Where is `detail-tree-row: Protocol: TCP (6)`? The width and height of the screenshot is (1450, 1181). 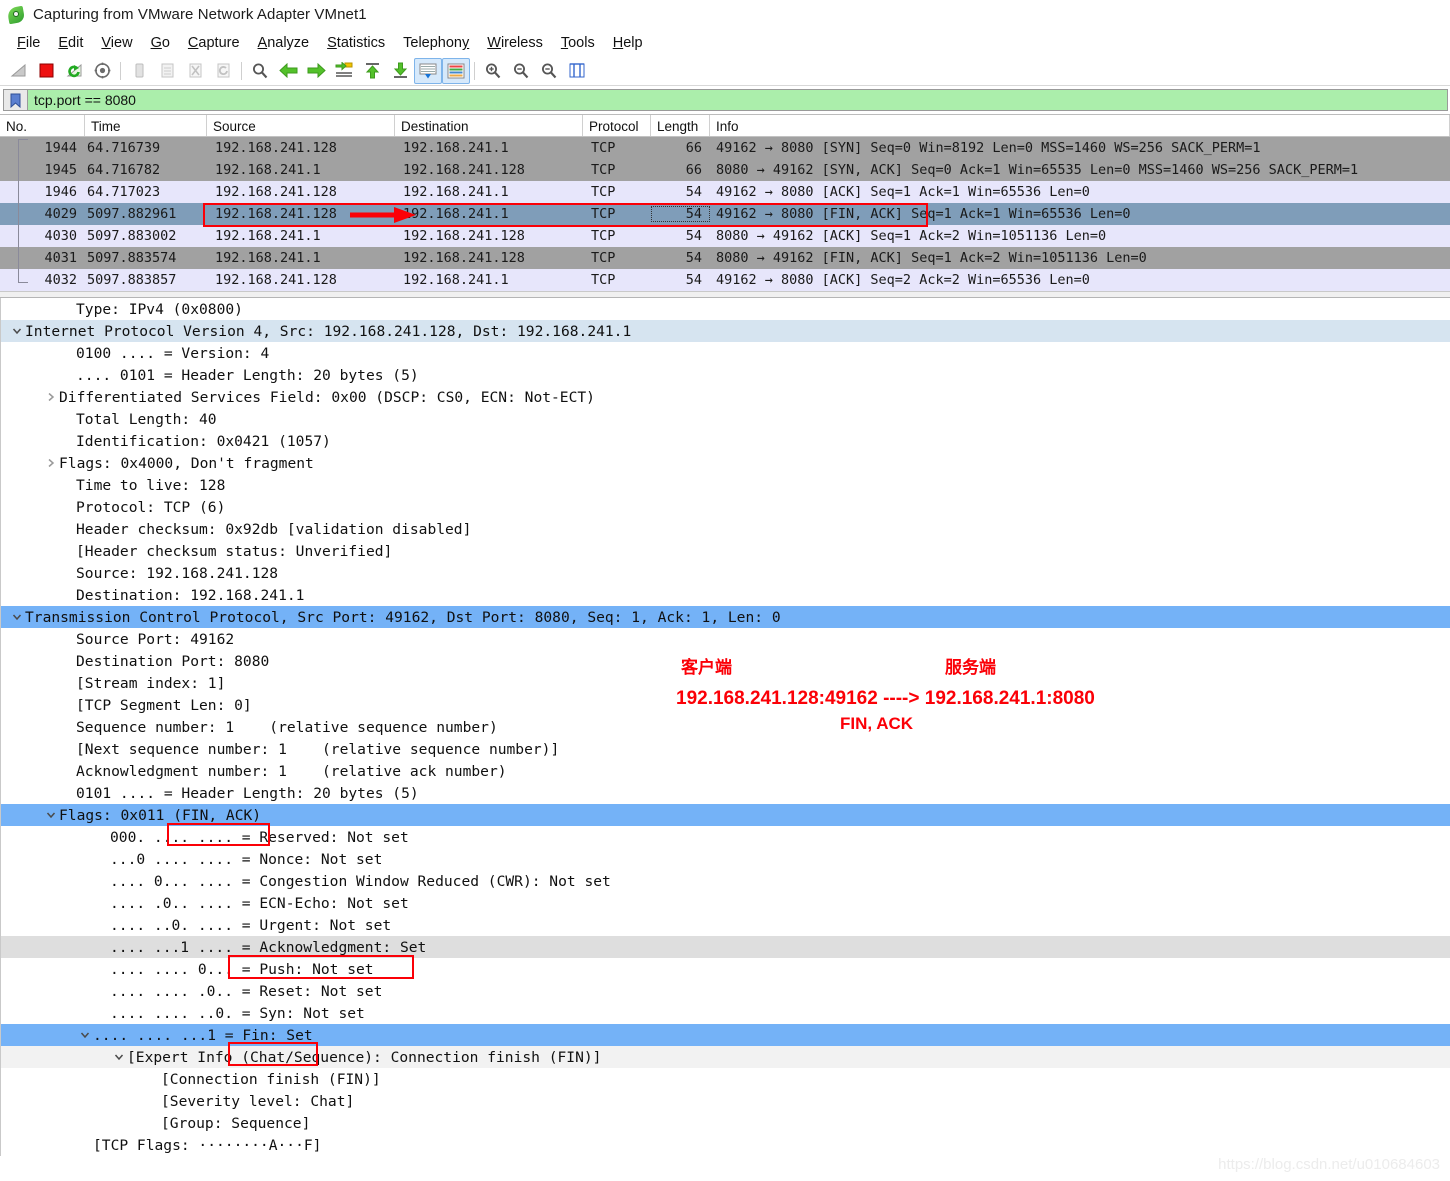 detail-tree-row: Protocol: TCP (6) is located at coordinates (725, 507).